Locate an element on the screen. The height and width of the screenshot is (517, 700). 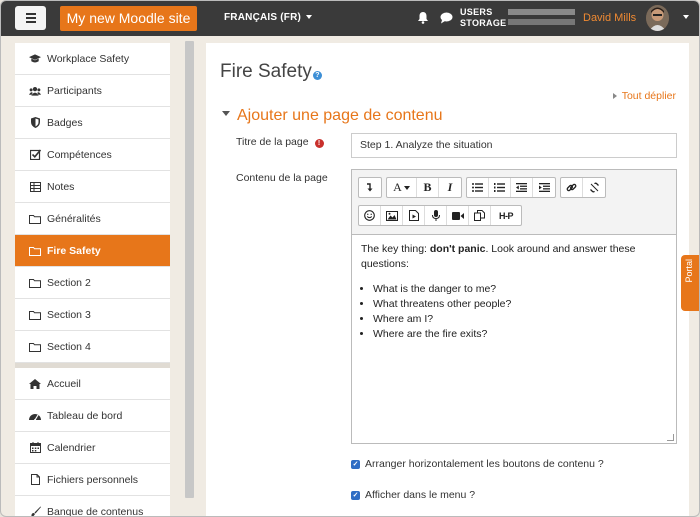
editor-toolbar-row-2: H-P is located at coordinates (440, 215).